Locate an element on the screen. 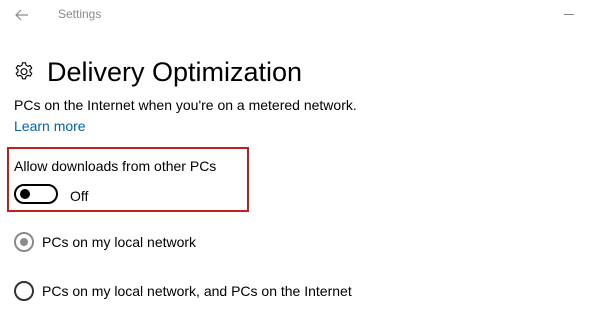 Image resolution: width=599 pixels, height=309 pixels. learn-more-link: Learn more is located at coordinates (50, 126).